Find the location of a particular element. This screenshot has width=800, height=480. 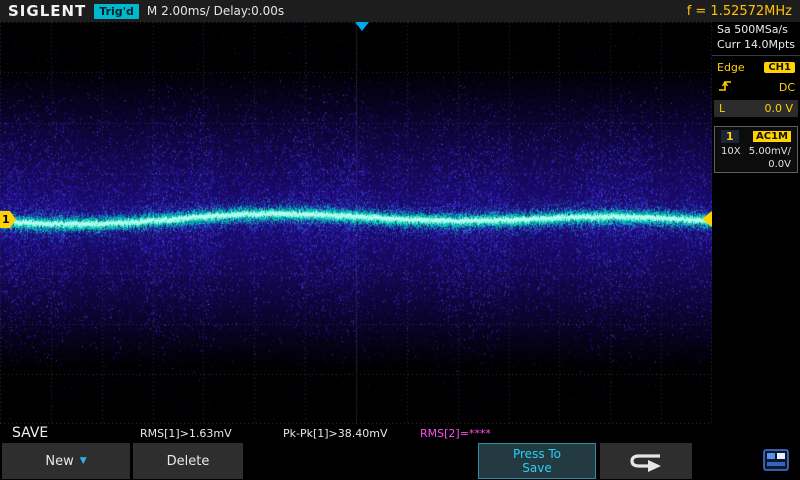

timebase-readout: M 2.00ms/ Delay:0.00s is located at coordinates (215, 11).